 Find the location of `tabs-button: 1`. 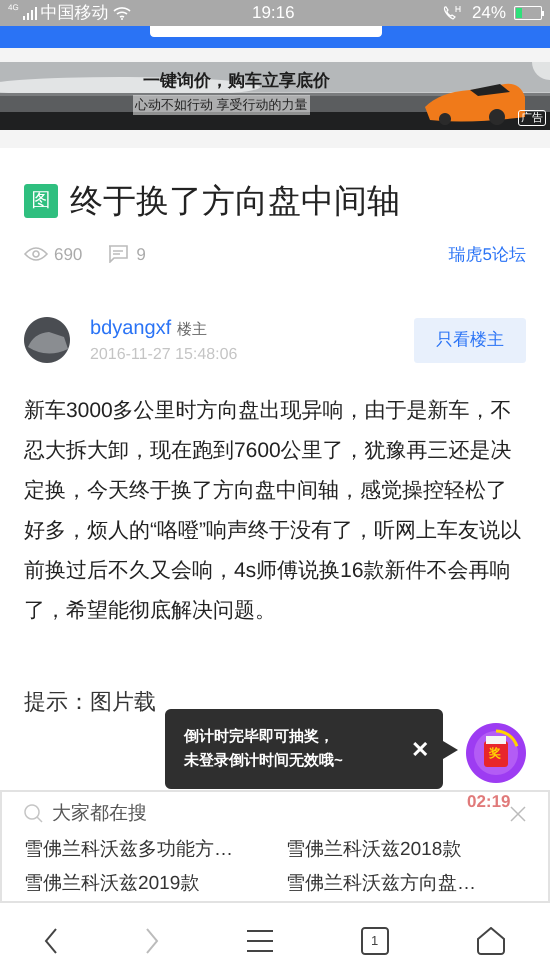

tabs-button: 1 is located at coordinates (374, 941).